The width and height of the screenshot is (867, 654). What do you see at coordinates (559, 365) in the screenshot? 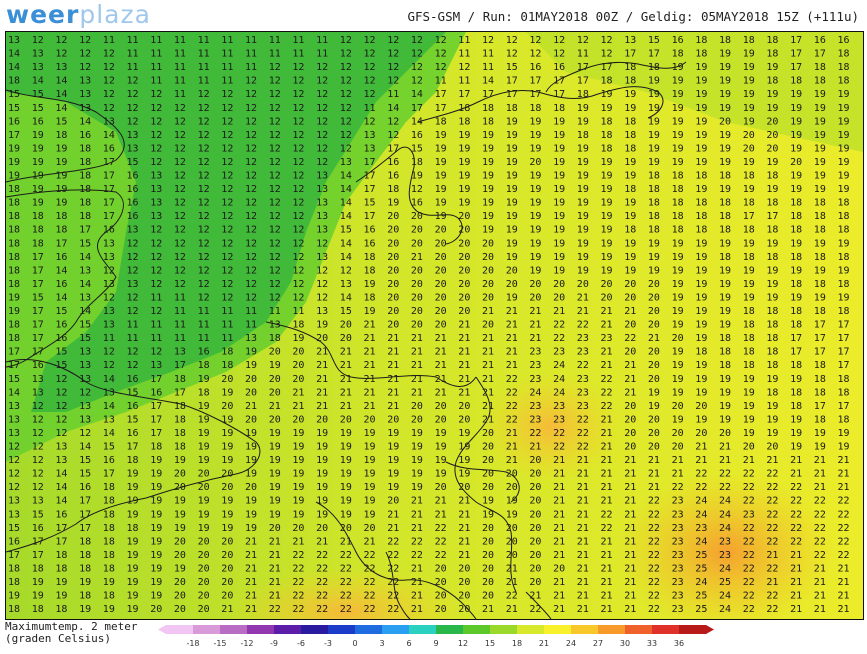
I see `temperature-value: 24` at bounding box center [559, 365].